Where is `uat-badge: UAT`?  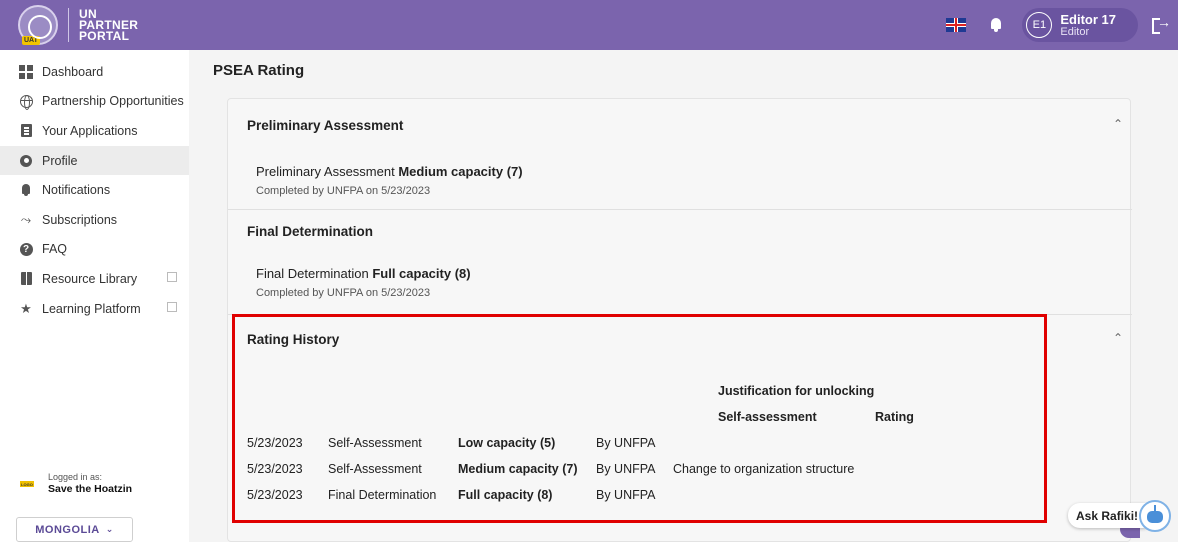
uat-badge: UAT is located at coordinates (31, 40).